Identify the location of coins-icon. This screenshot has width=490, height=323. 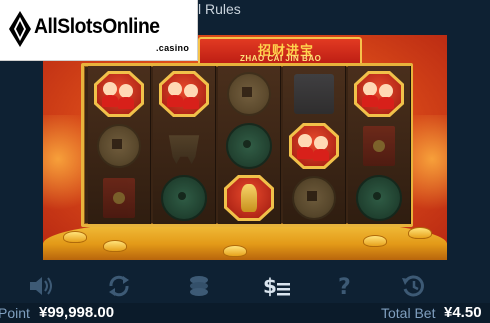
(199, 286).